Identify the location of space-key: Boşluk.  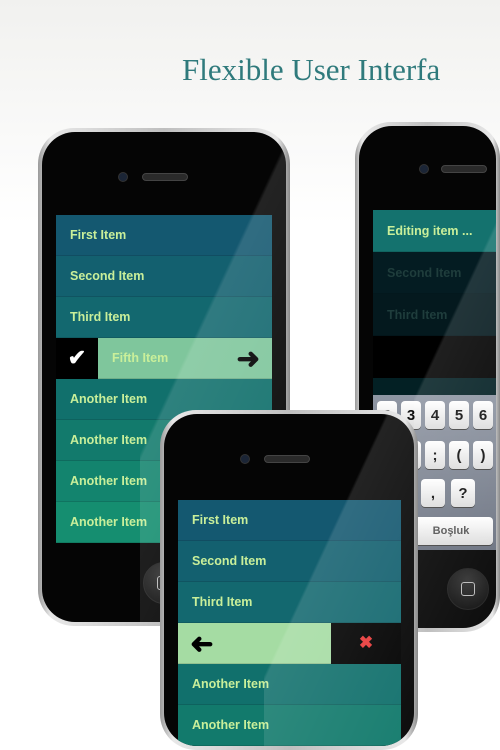
(451, 531).